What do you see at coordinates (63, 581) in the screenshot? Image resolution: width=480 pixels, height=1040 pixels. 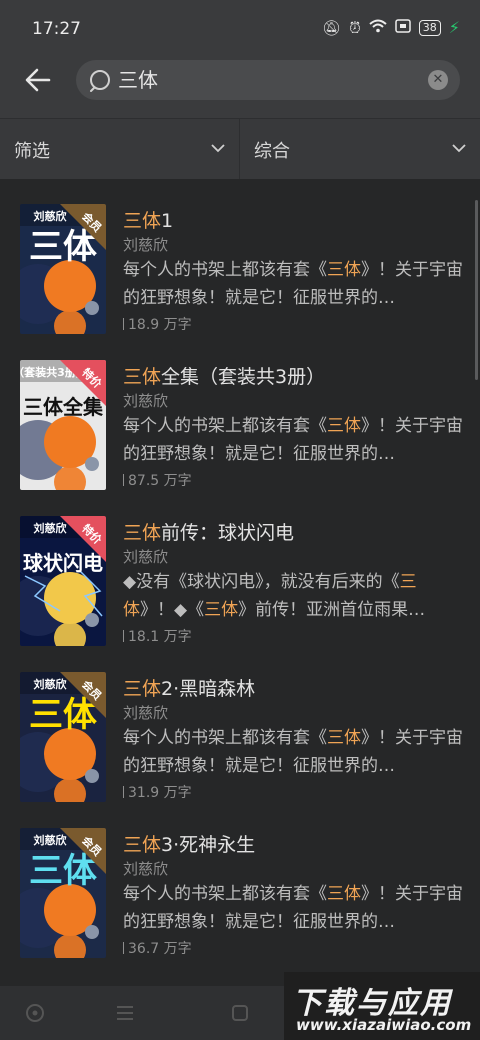 I see `book-cover: 球状闪电 刘慈欣 特价` at bounding box center [63, 581].